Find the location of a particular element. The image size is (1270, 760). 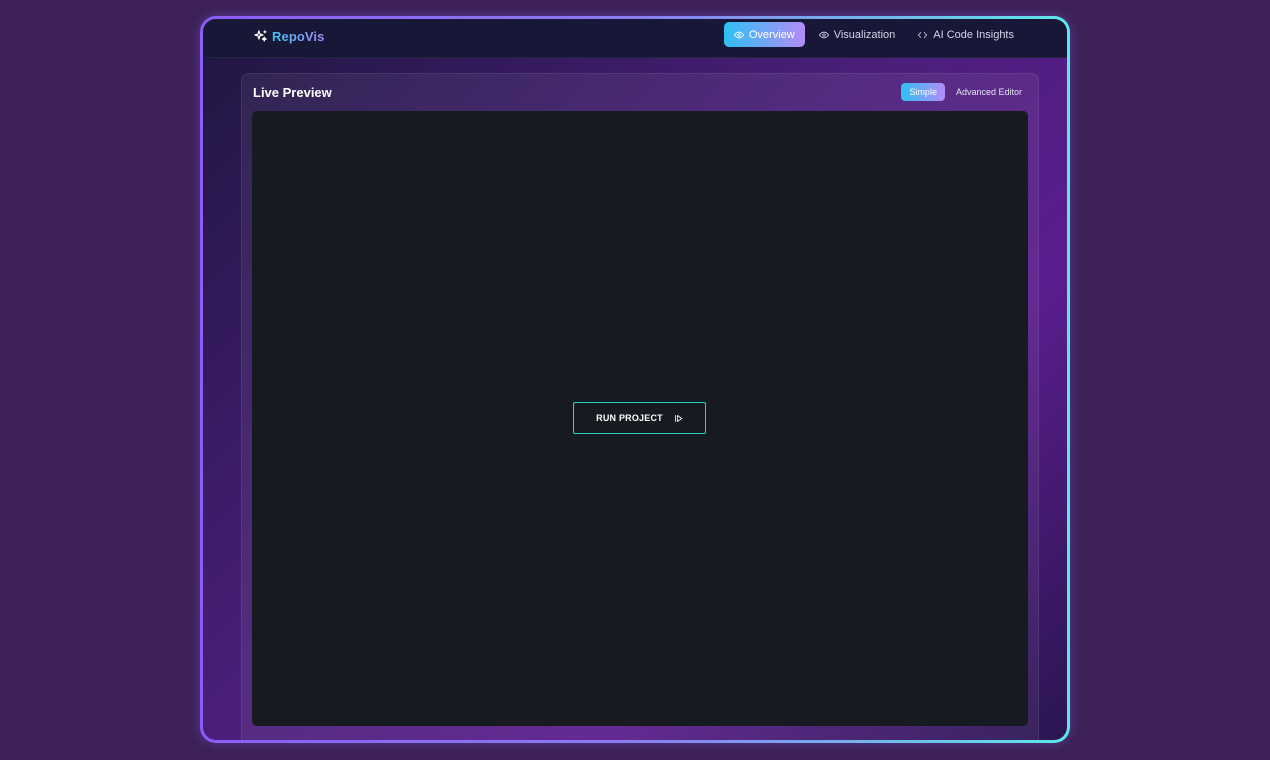

nav-tab-visualization: Visualization is located at coordinates (857, 34).